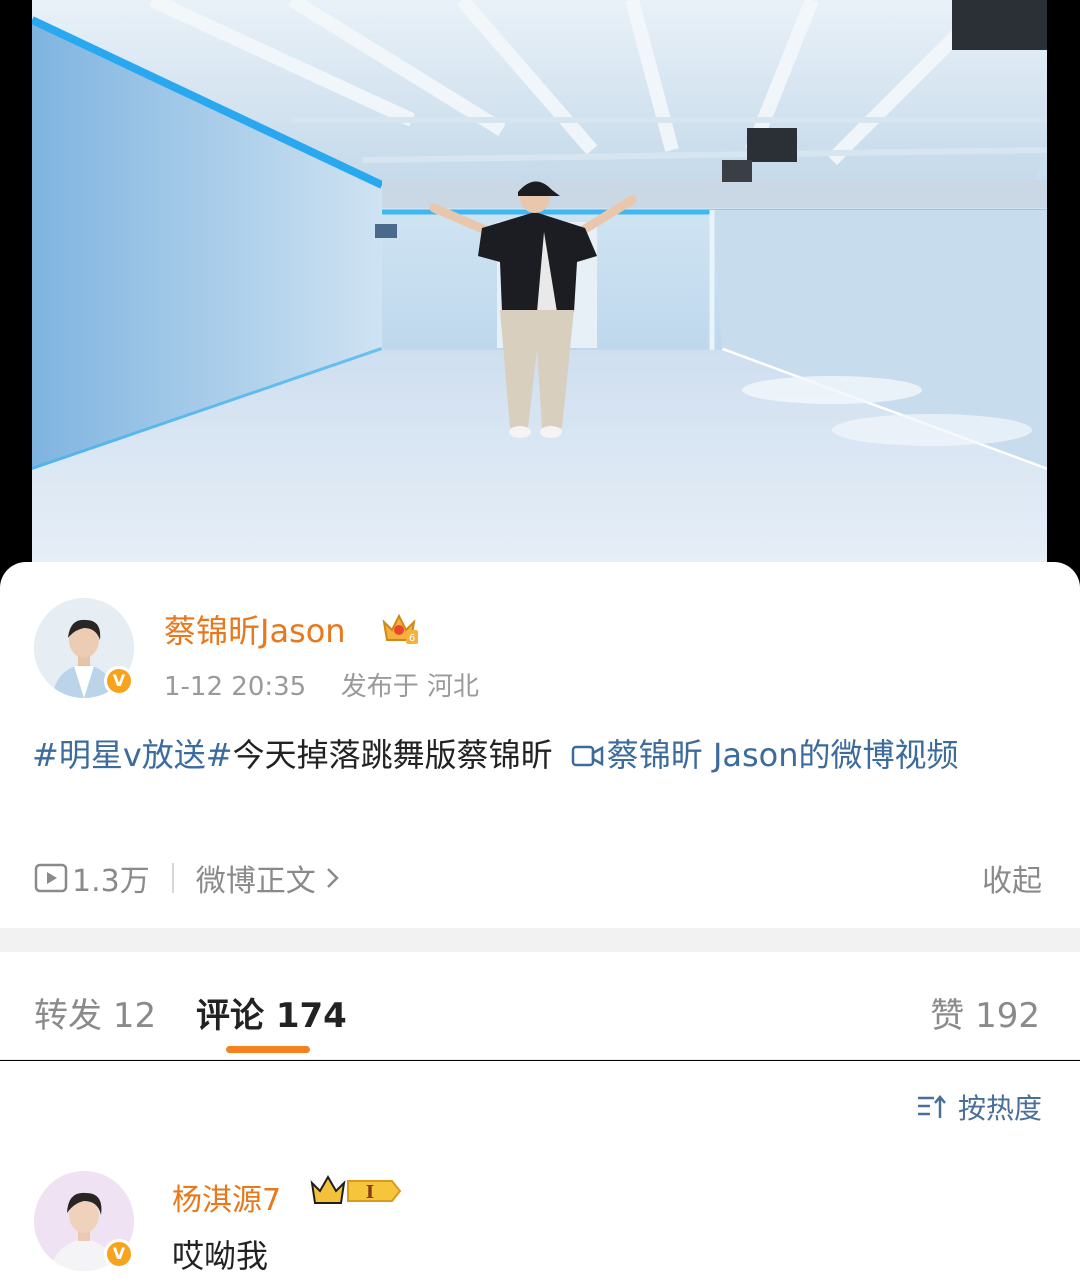  What do you see at coordinates (409, 687) in the screenshot?
I see `post-location: 发布于 河北` at bounding box center [409, 687].